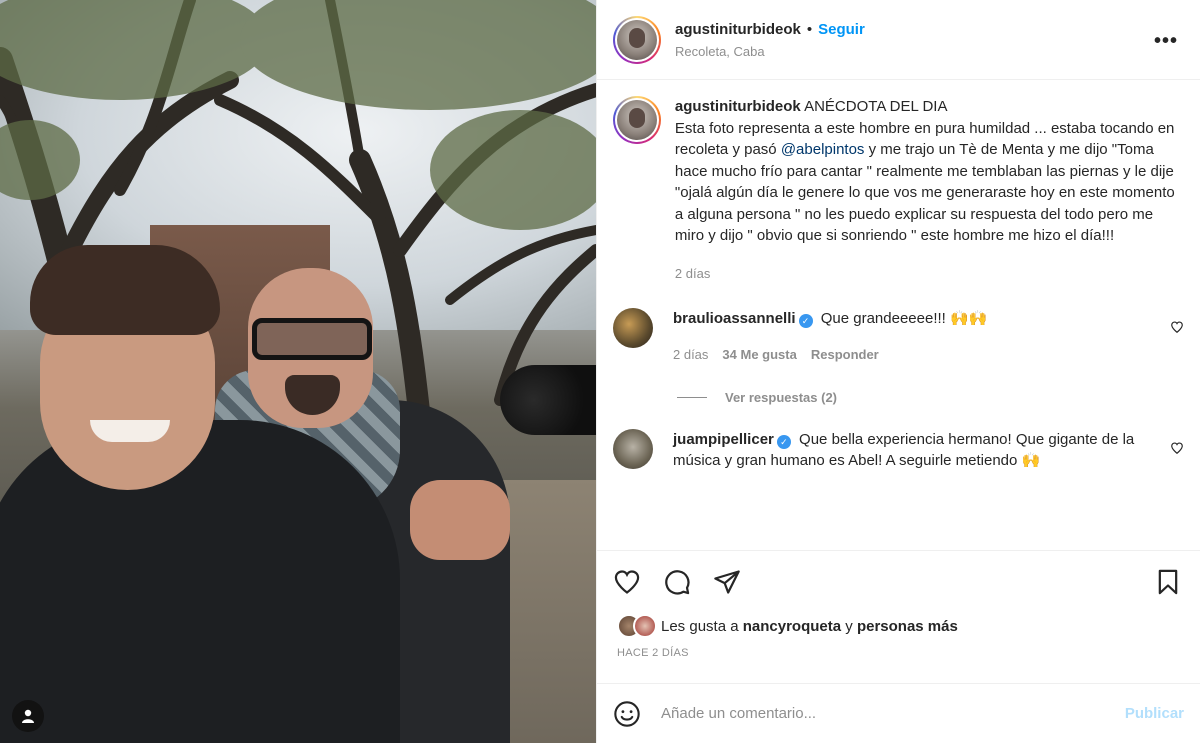  Describe the element at coordinates (781, 397) in the screenshot. I see `view-replies-label: Ver respuestas (2)` at that location.